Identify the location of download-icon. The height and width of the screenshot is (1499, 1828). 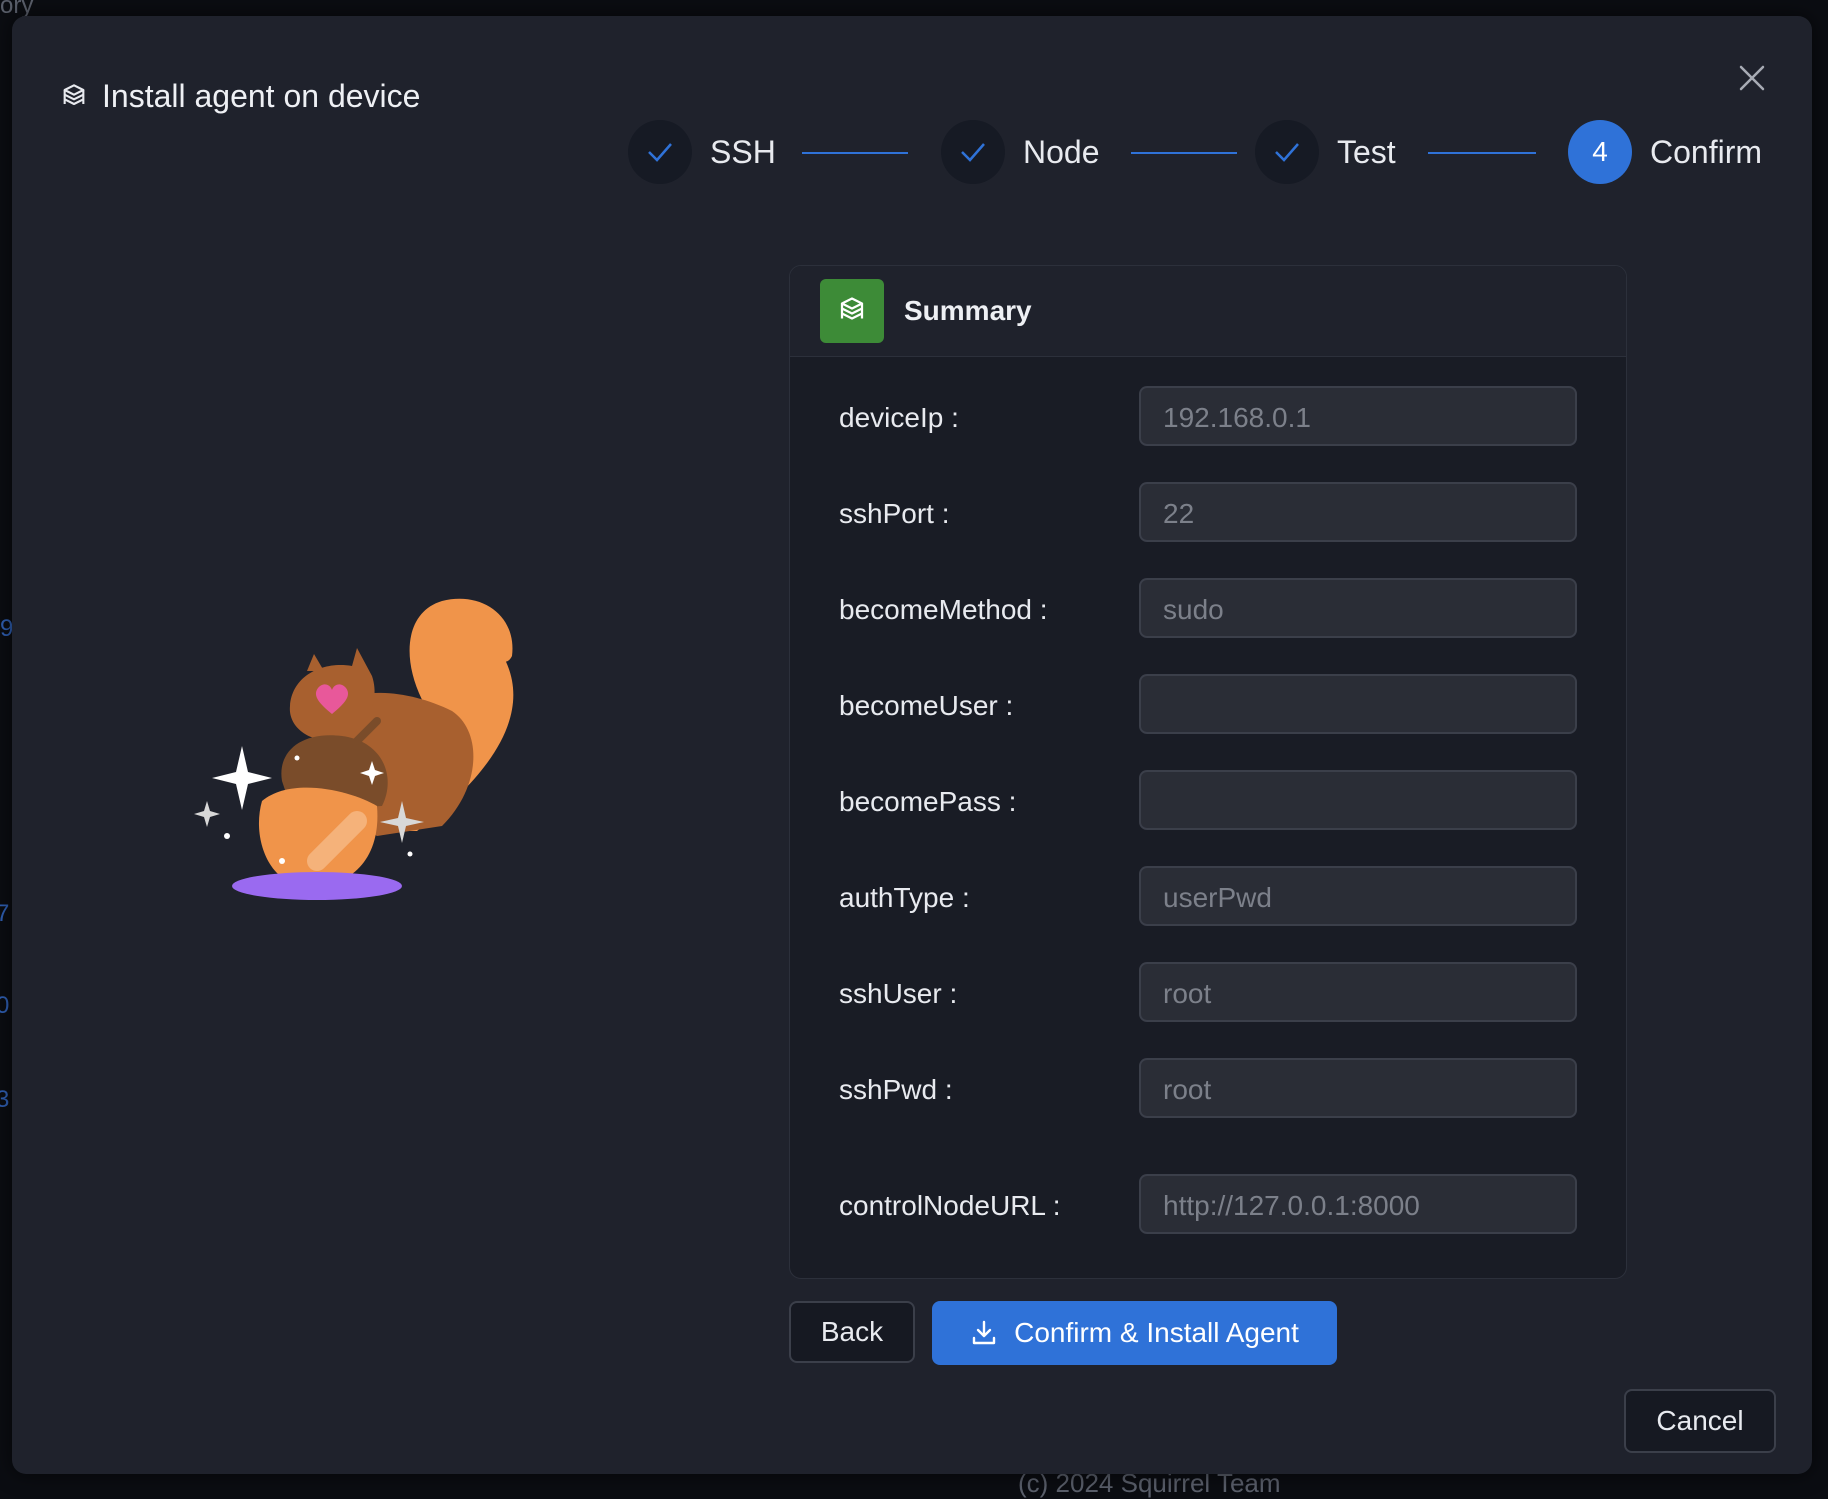
(984, 1332).